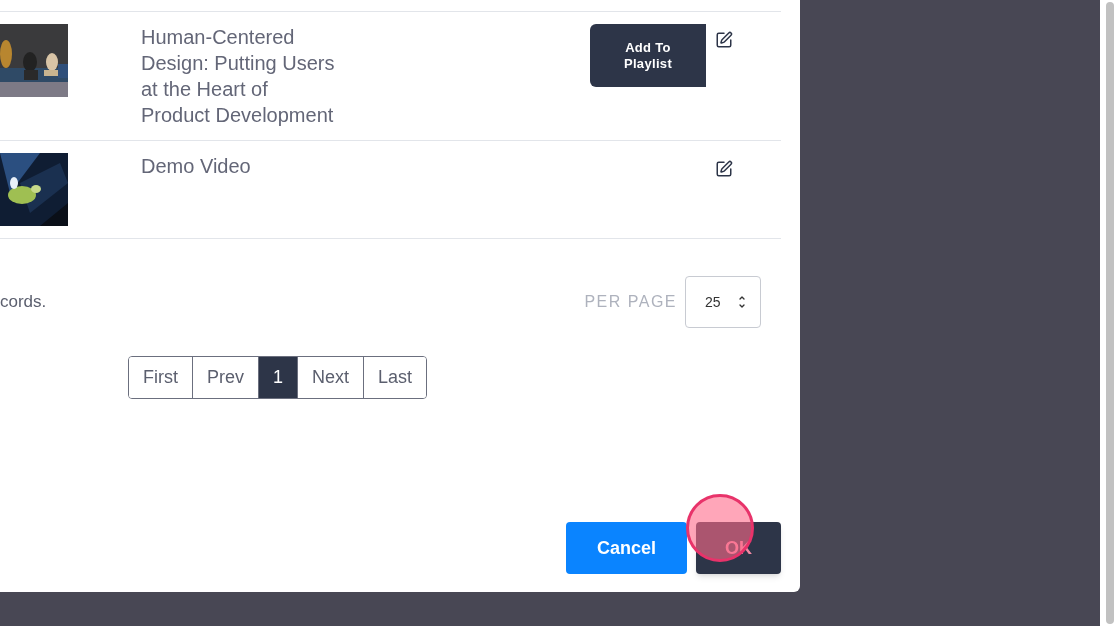 This screenshot has width=1120, height=626. Describe the element at coordinates (1110, 313) in the screenshot. I see `scrollbar-thumb` at that location.